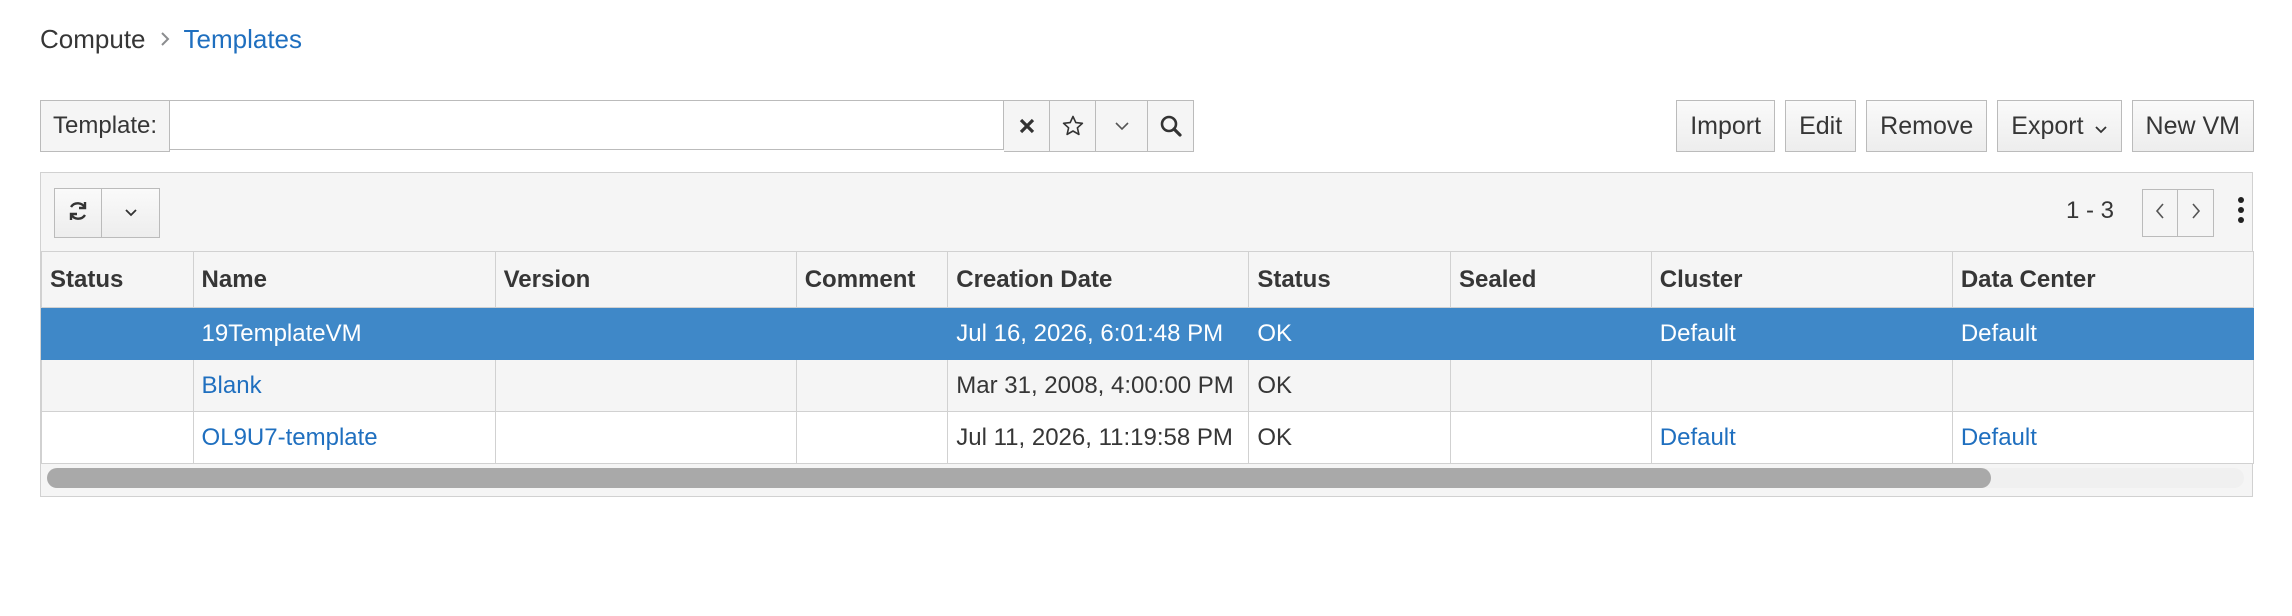 This screenshot has width=2292, height=616. What do you see at coordinates (165, 40) in the screenshot?
I see `chevron-right-icon` at bounding box center [165, 40].